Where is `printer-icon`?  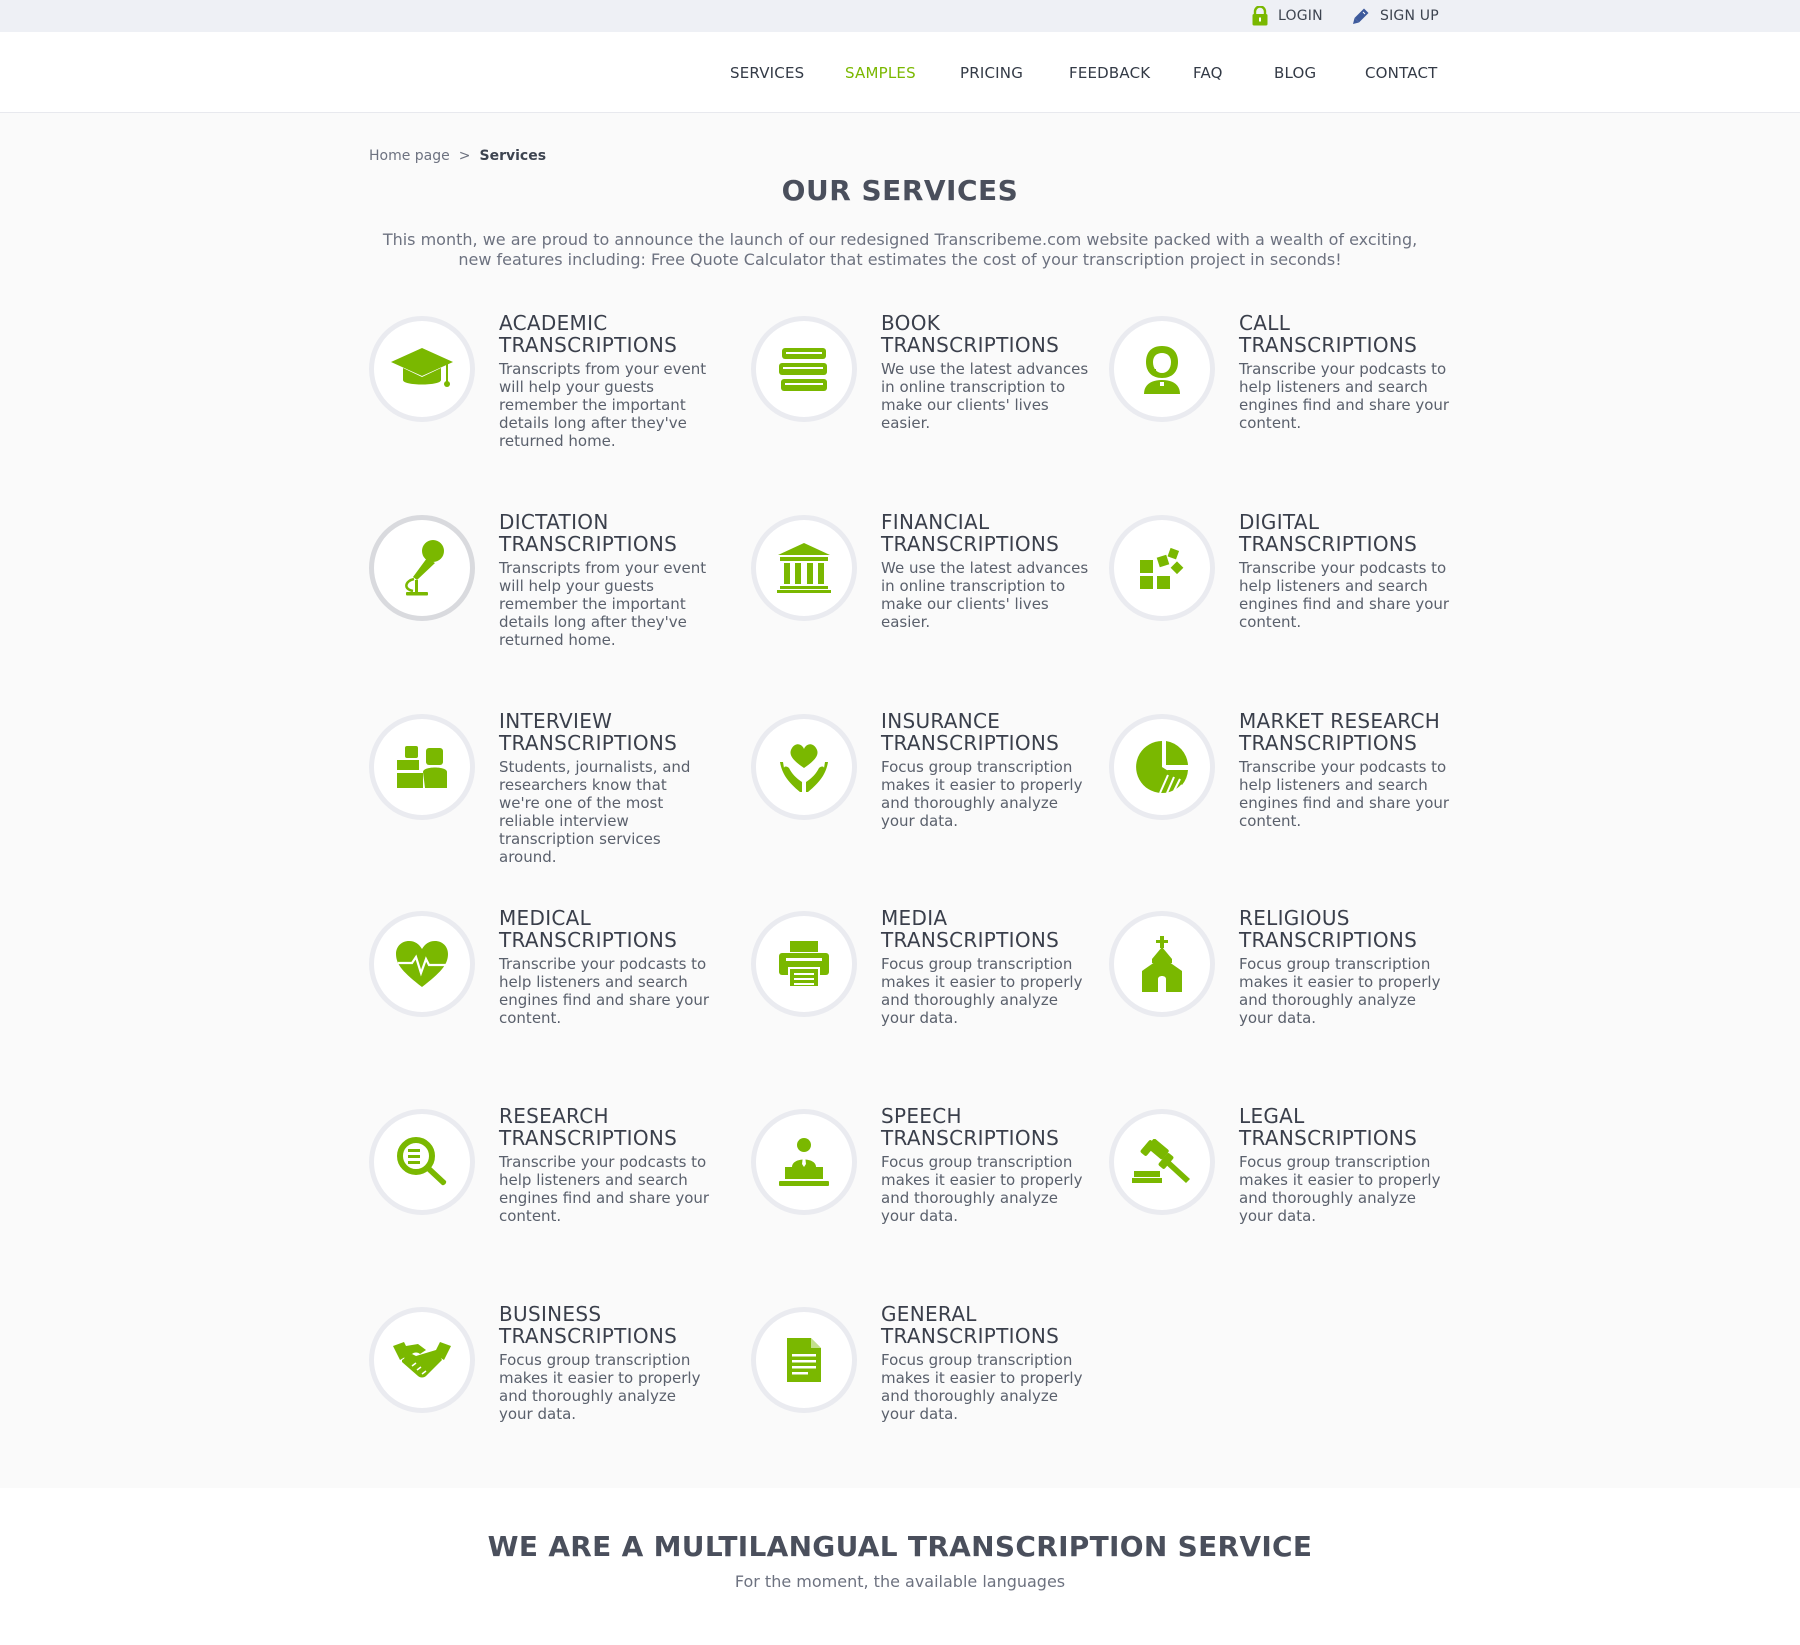 printer-icon is located at coordinates (804, 964).